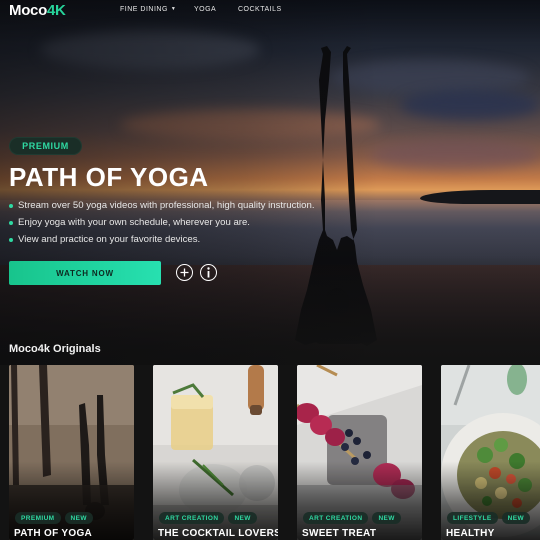 This screenshot has width=540, height=540. Describe the element at coordinates (71, 452) in the screenshot. I see `original-card-path-of-yoga: PREMIUM NEW PATH OF YOGA` at that location.